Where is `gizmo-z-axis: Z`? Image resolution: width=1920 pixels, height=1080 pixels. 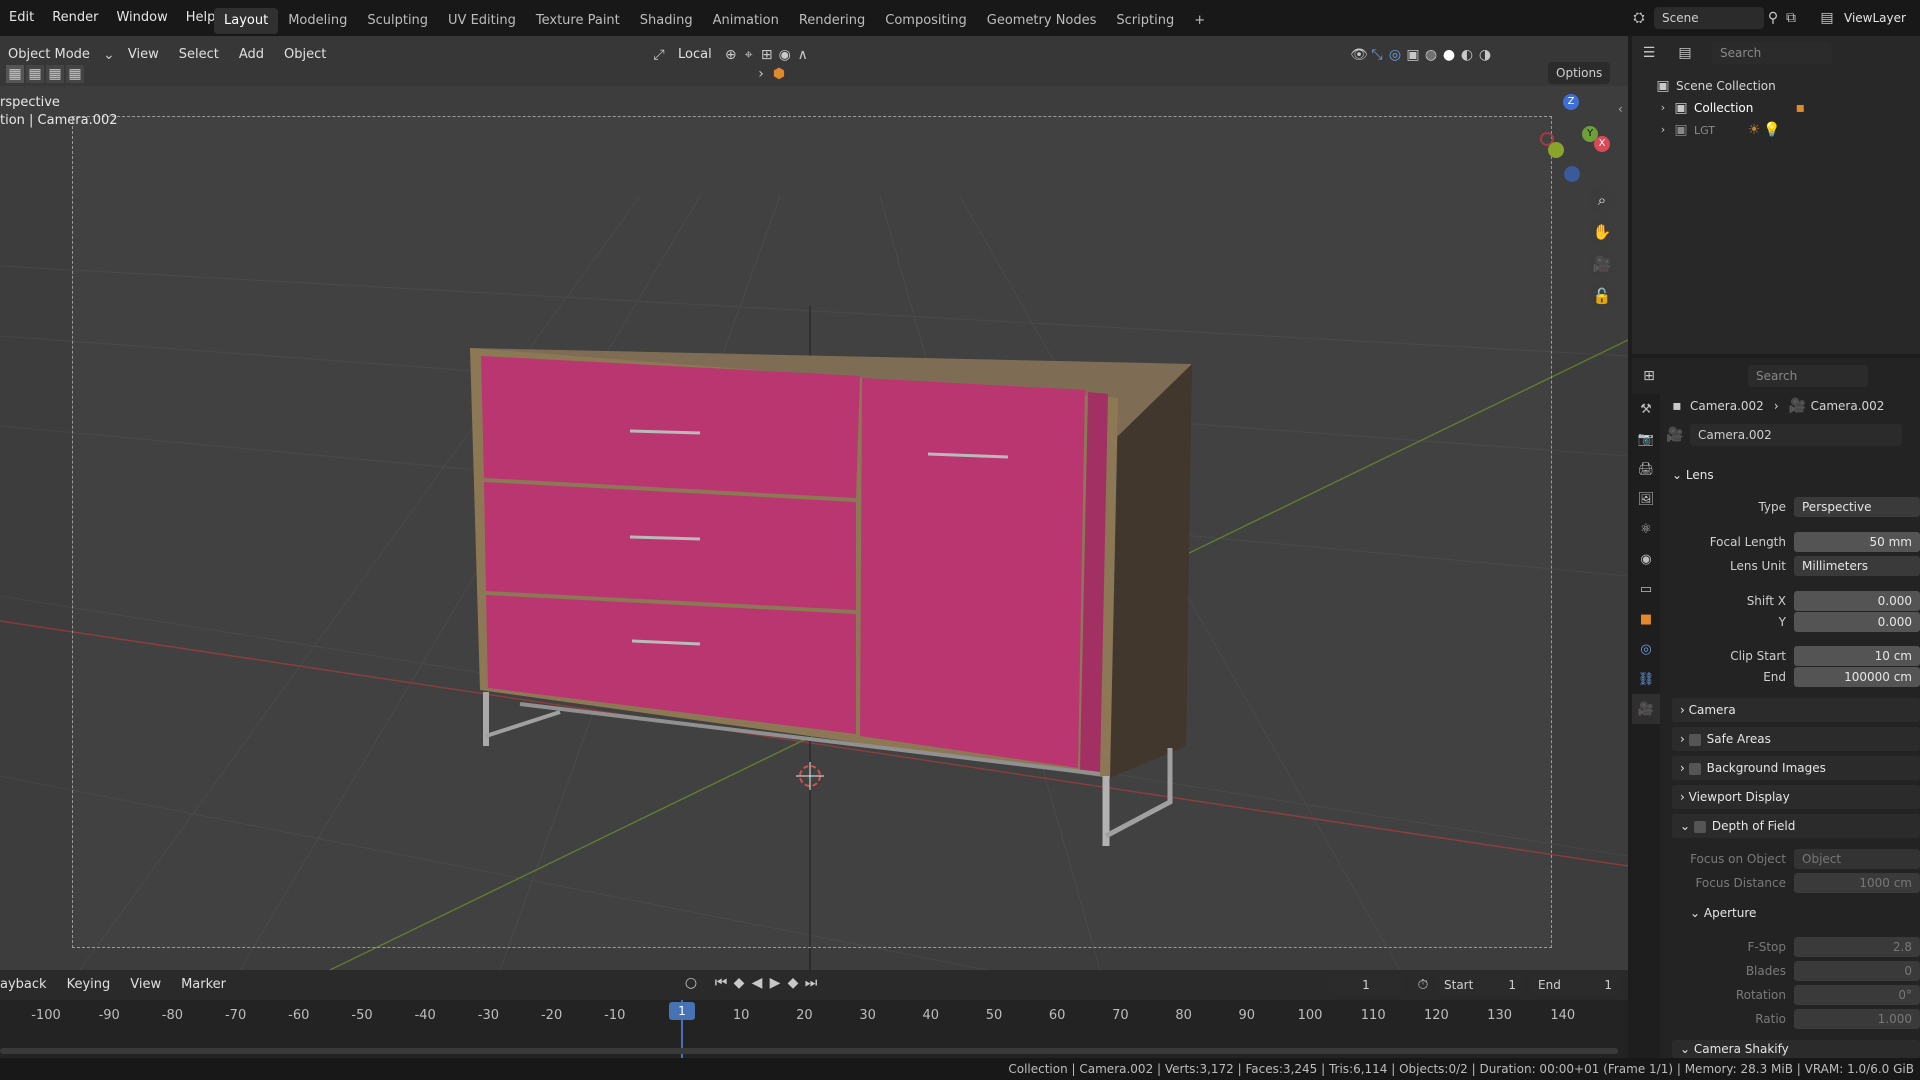 gizmo-z-axis: Z is located at coordinates (1571, 102).